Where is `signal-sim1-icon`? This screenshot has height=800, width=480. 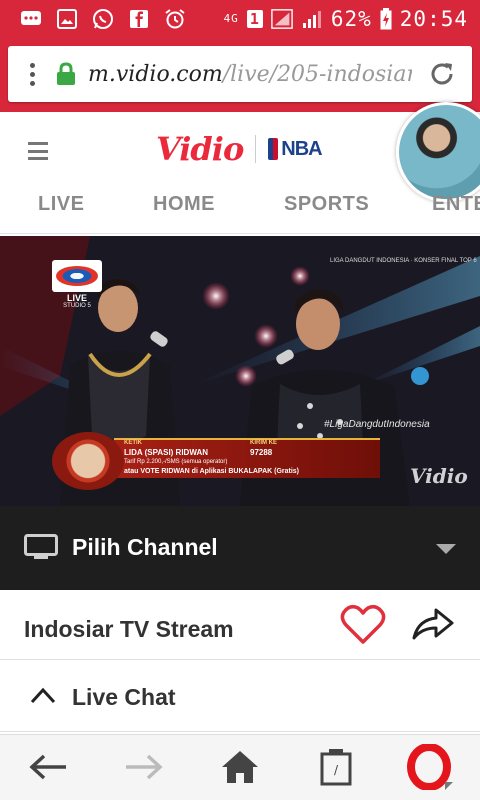
signal-sim1-icon is located at coordinates (282, 19).